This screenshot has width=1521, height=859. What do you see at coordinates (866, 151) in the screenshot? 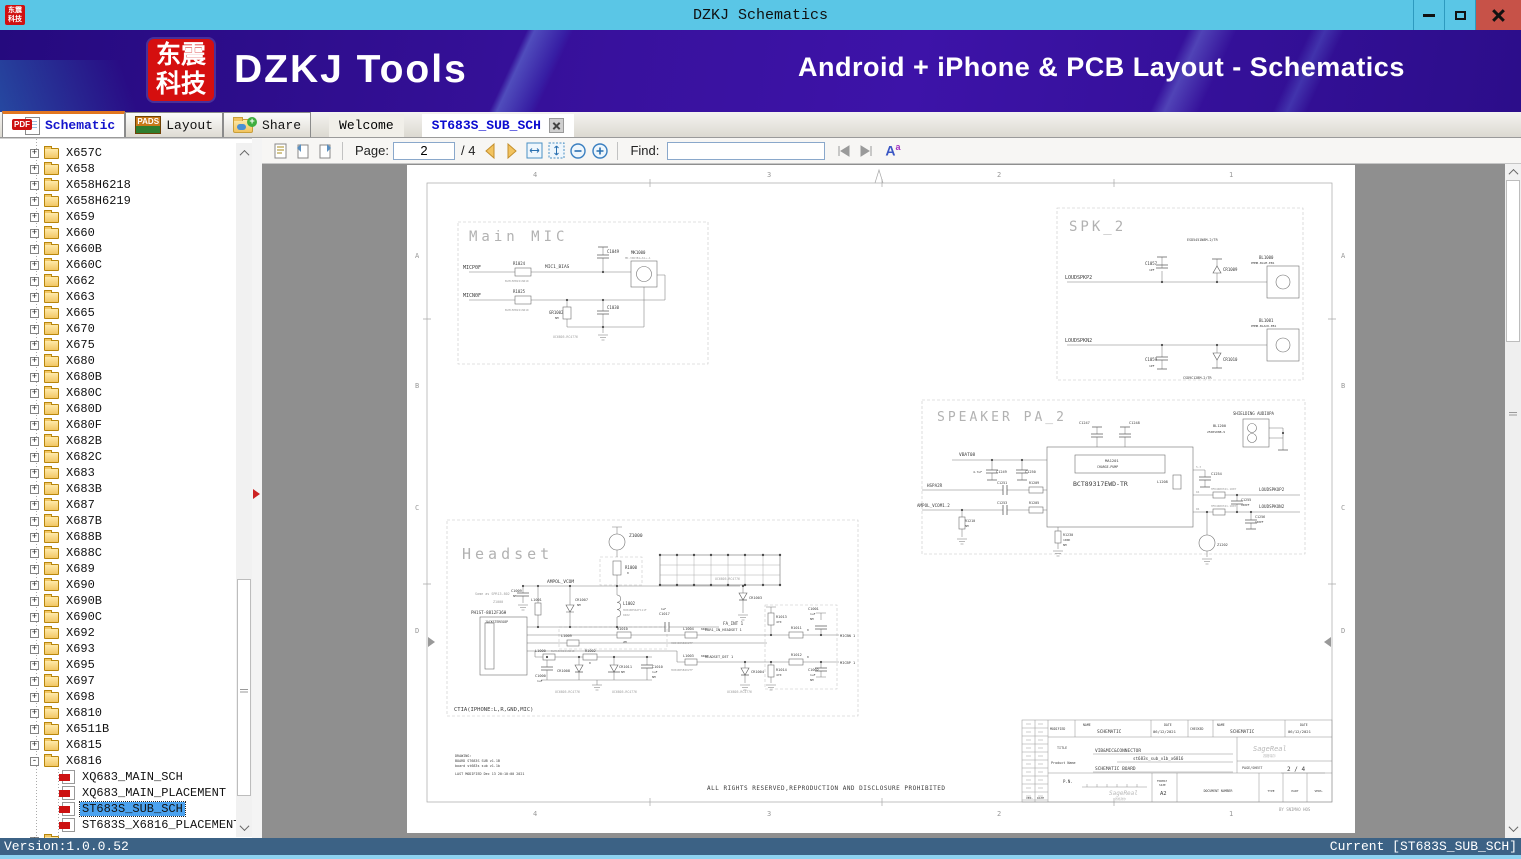
I see `find-next-button` at bounding box center [866, 151].